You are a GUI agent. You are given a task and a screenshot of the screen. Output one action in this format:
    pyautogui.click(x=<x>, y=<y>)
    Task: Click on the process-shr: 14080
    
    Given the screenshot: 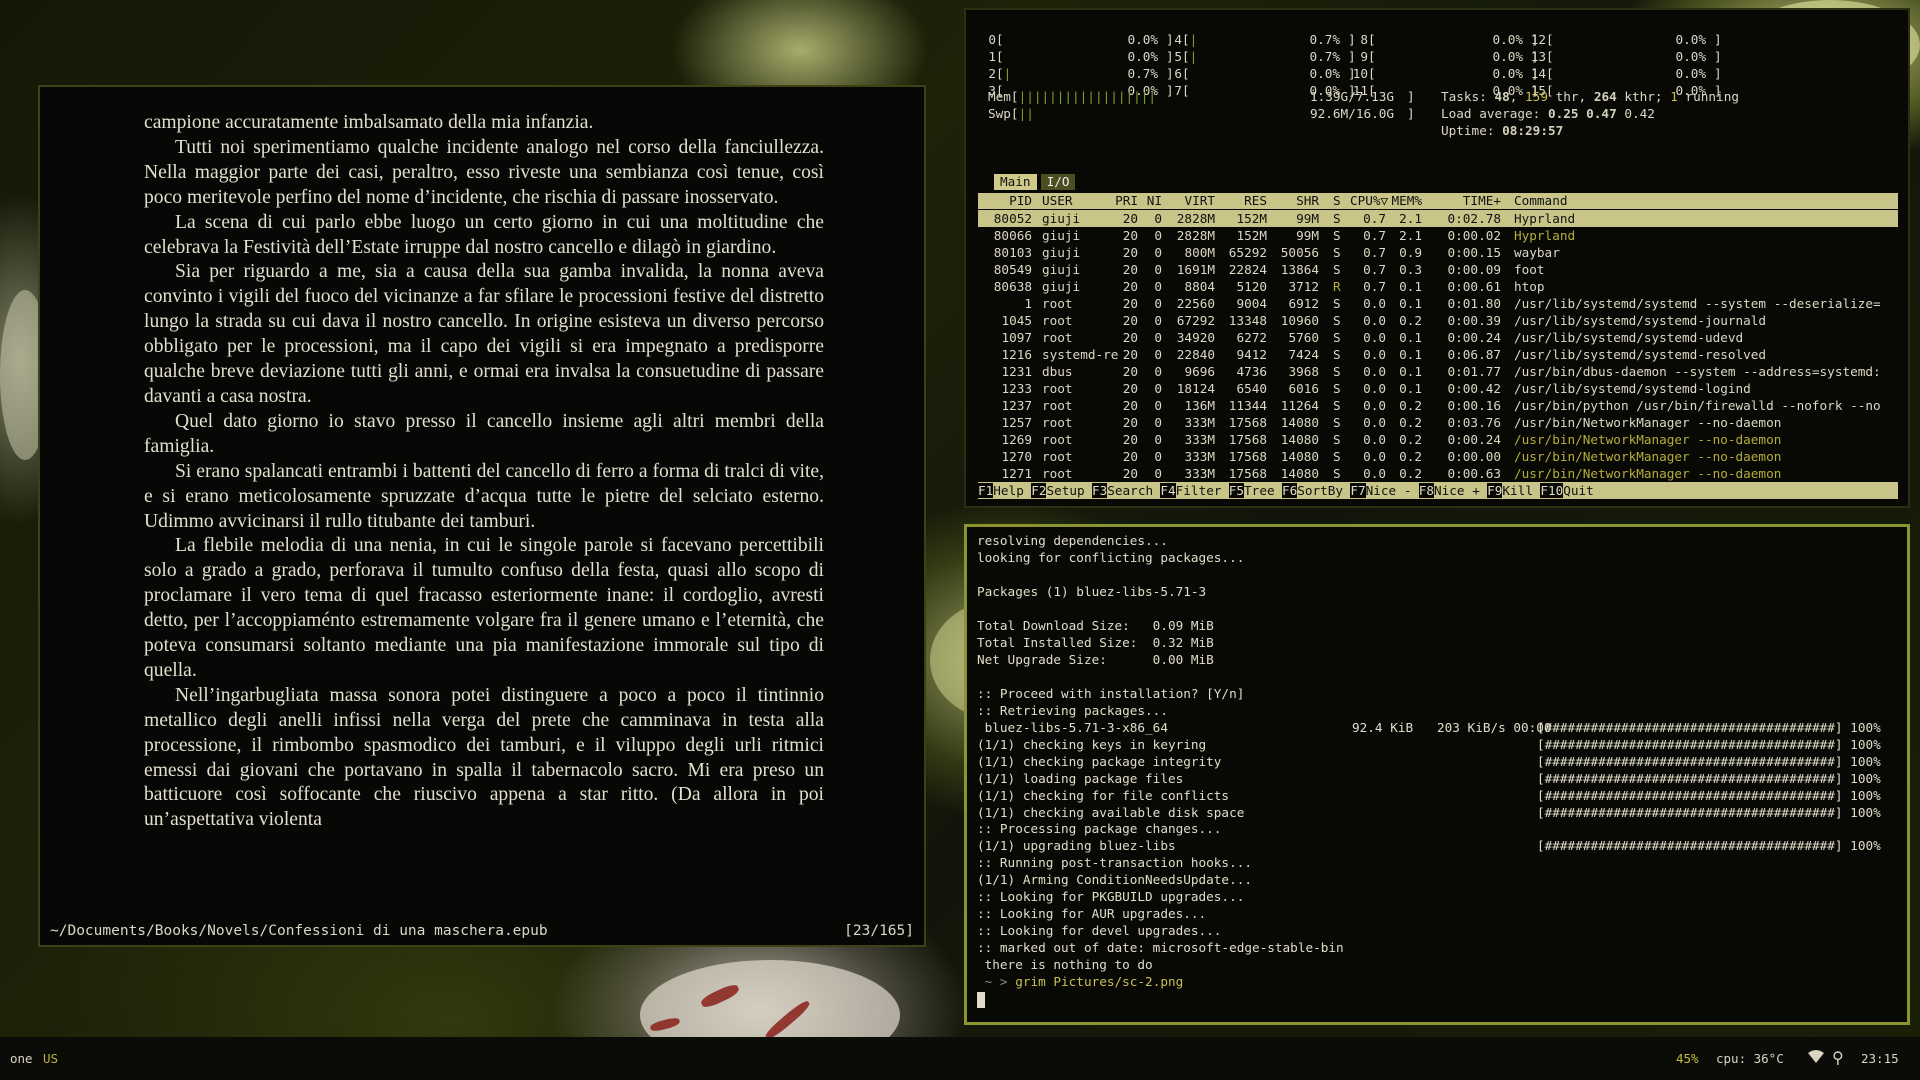 What is the action you would take?
    pyautogui.click(x=1299, y=439)
    